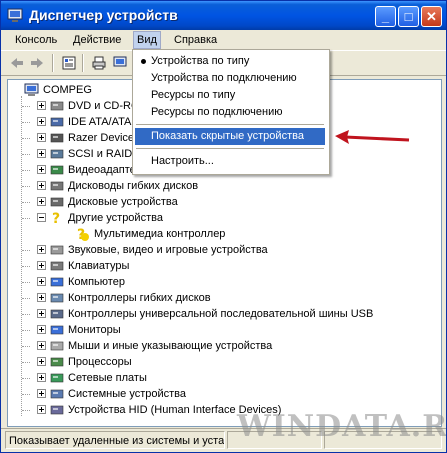 This screenshot has height=453, width=447. I want to click on maximize-button: □, so click(408, 16).